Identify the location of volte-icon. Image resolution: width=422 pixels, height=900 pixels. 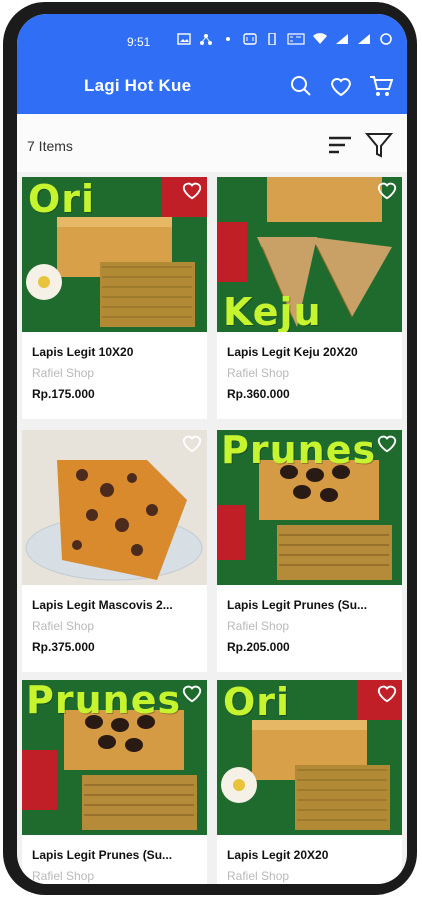
(296, 39).